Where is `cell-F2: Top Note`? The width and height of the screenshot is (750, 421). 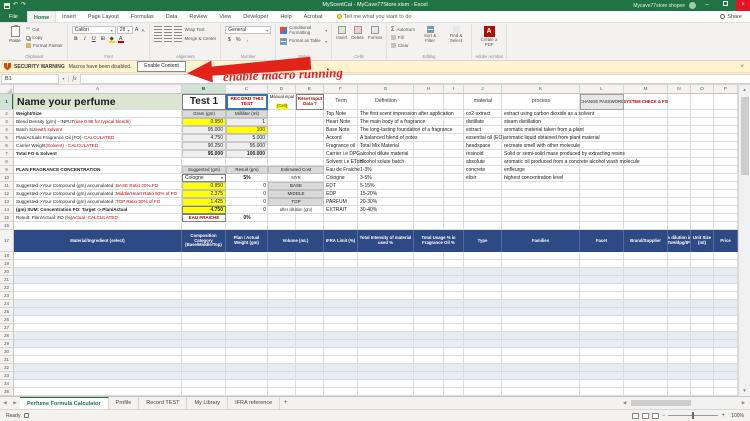
cell-F2: Top Note is located at coordinates (341, 114).